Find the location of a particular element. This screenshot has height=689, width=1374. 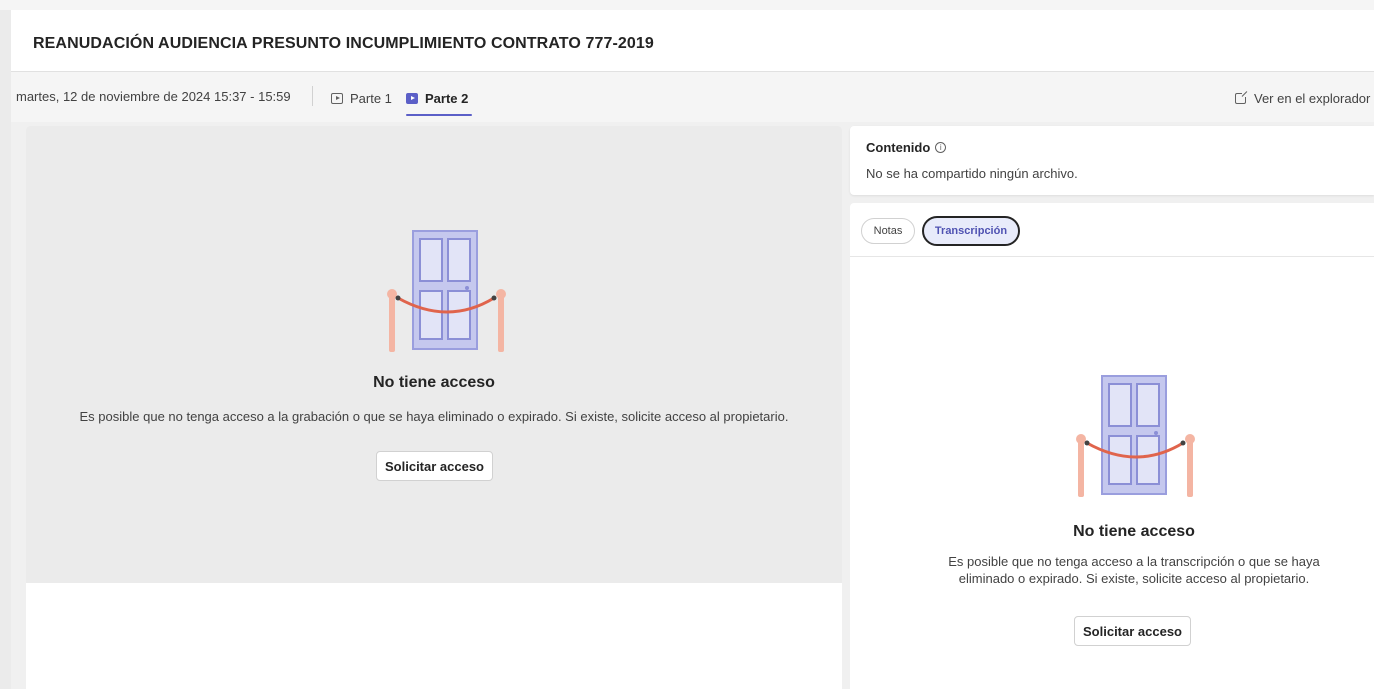

tab-parte-1: Parte 1 is located at coordinates (361, 98).